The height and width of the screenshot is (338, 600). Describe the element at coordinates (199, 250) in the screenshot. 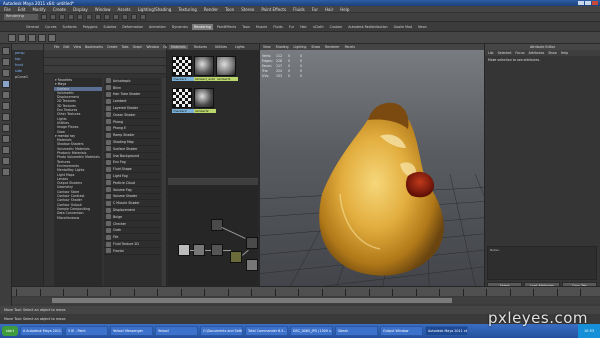

I see `place2d-node` at that location.